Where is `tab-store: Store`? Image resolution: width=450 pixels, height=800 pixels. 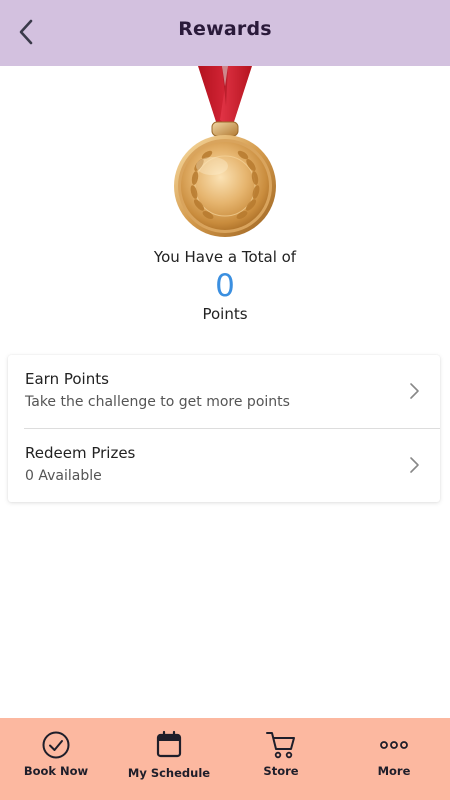 tab-store: Store is located at coordinates (281, 759).